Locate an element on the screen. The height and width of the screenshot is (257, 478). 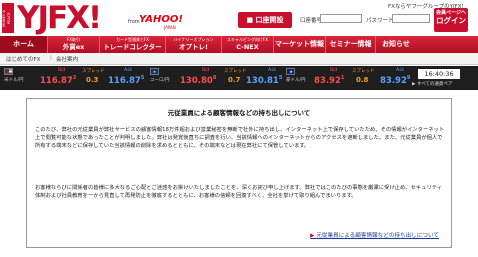
bid-main: 83.92 is located at coordinates (327, 80).